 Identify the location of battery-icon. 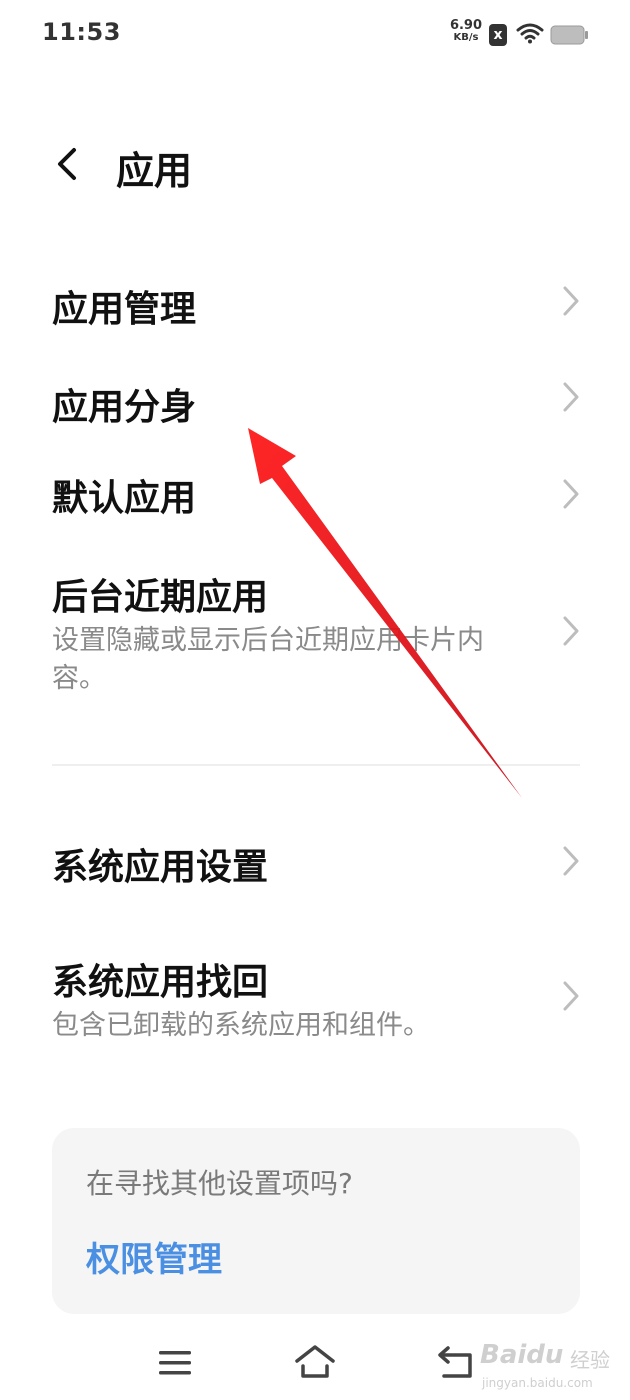
(569, 35).